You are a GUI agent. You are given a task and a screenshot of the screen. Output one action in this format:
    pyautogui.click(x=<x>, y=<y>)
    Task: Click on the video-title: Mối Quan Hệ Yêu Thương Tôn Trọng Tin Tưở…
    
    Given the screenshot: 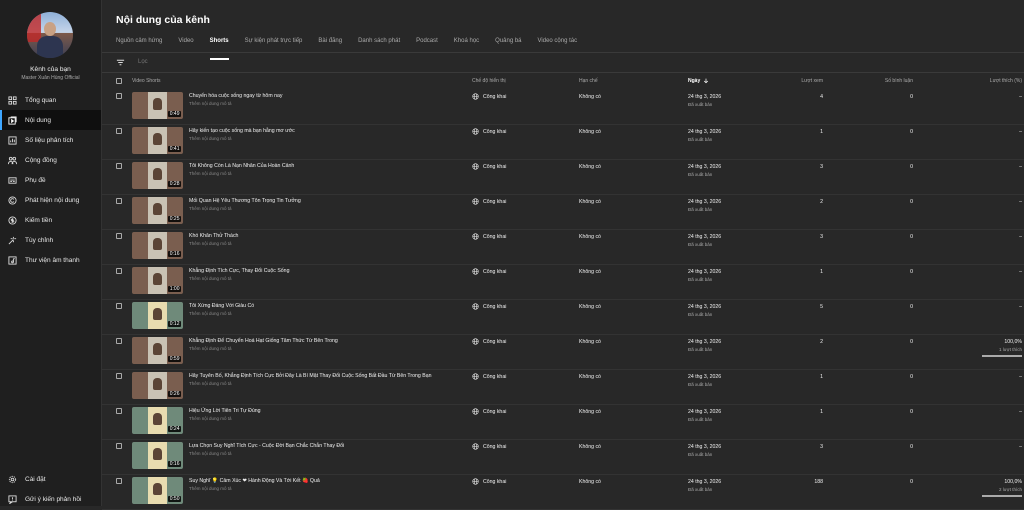 What is the action you would take?
    pyautogui.click(x=245, y=201)
    